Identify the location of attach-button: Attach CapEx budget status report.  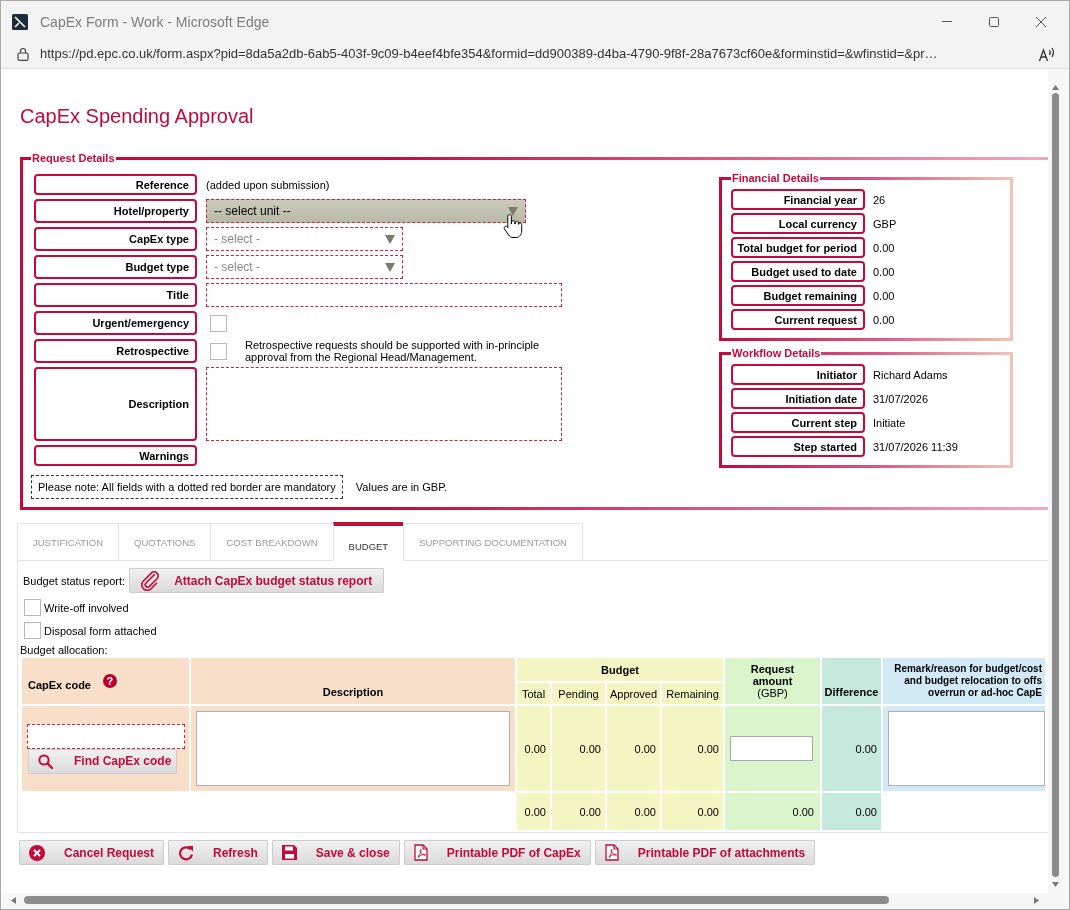
(257, 580).